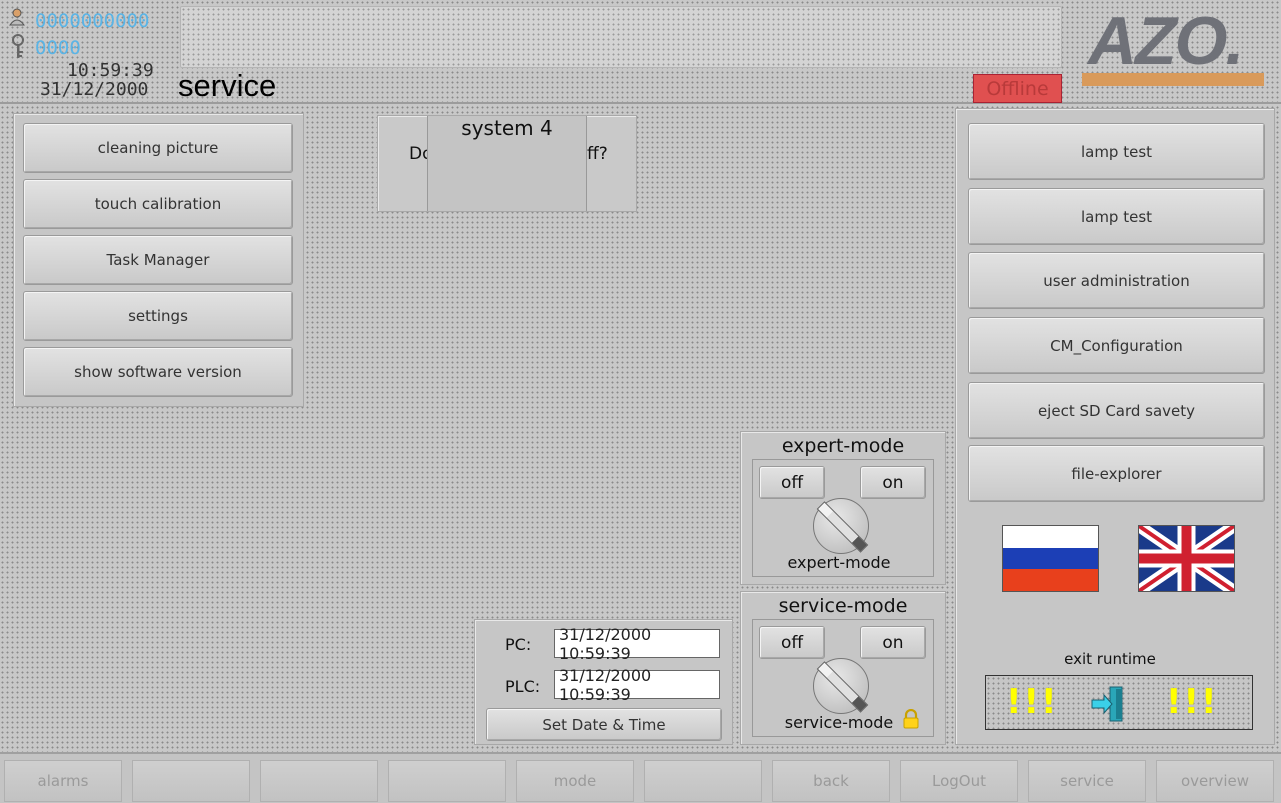  Describe the element at coordinates (18, 47) in the screenshot. I see `key-icon` at that location.